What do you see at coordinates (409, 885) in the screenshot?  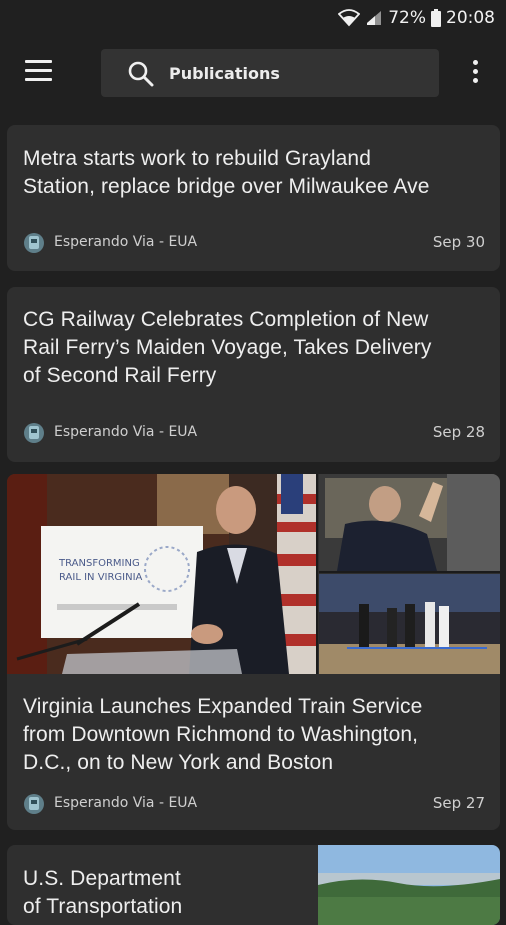 I see `article-thumbnail` at bounding box center [409, 885].